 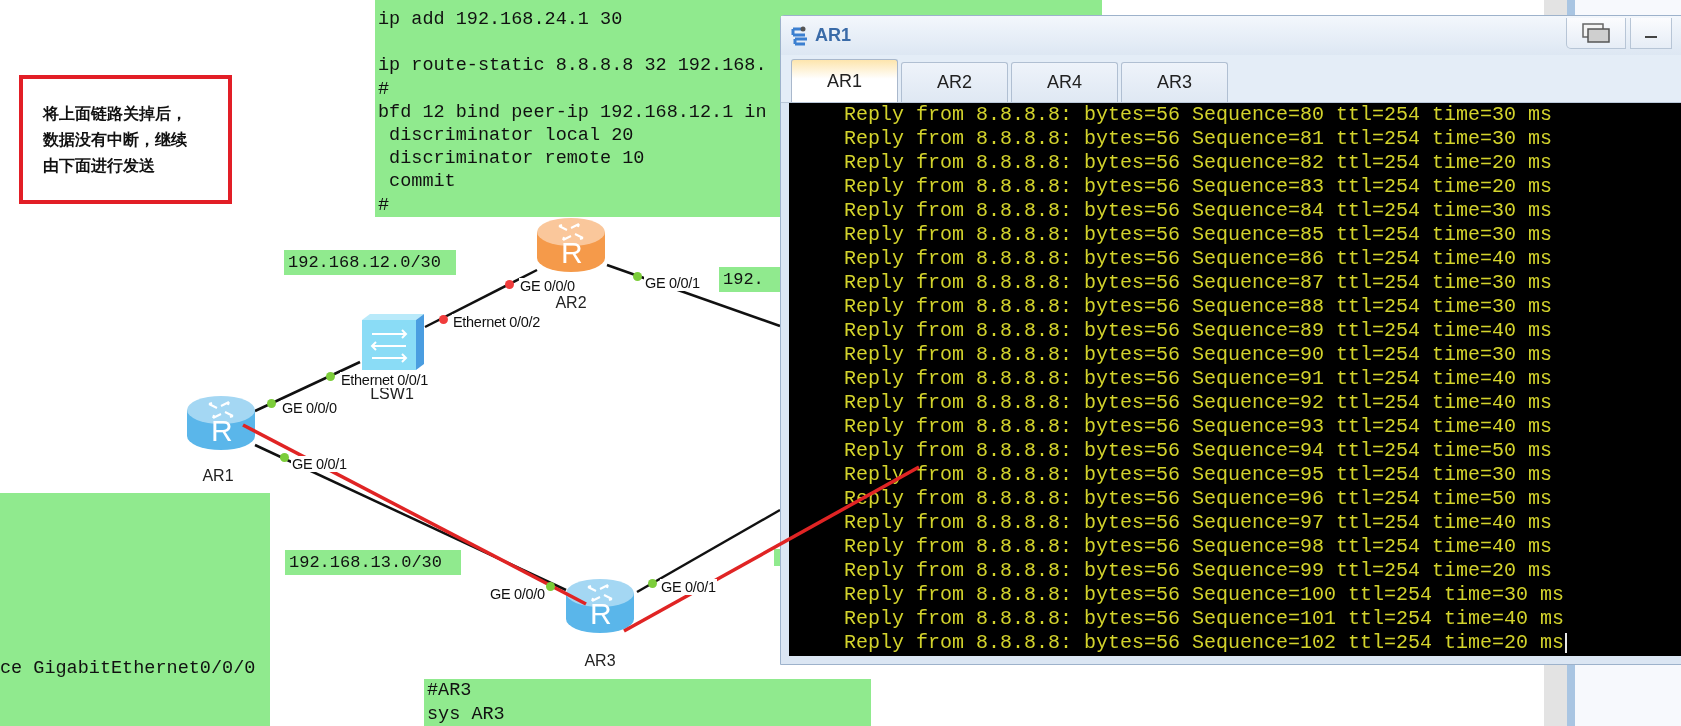 What do you see at coordinates (600, 661) in the screenshot?
I see `device-label: AR3` at bounding box center [600, 661].